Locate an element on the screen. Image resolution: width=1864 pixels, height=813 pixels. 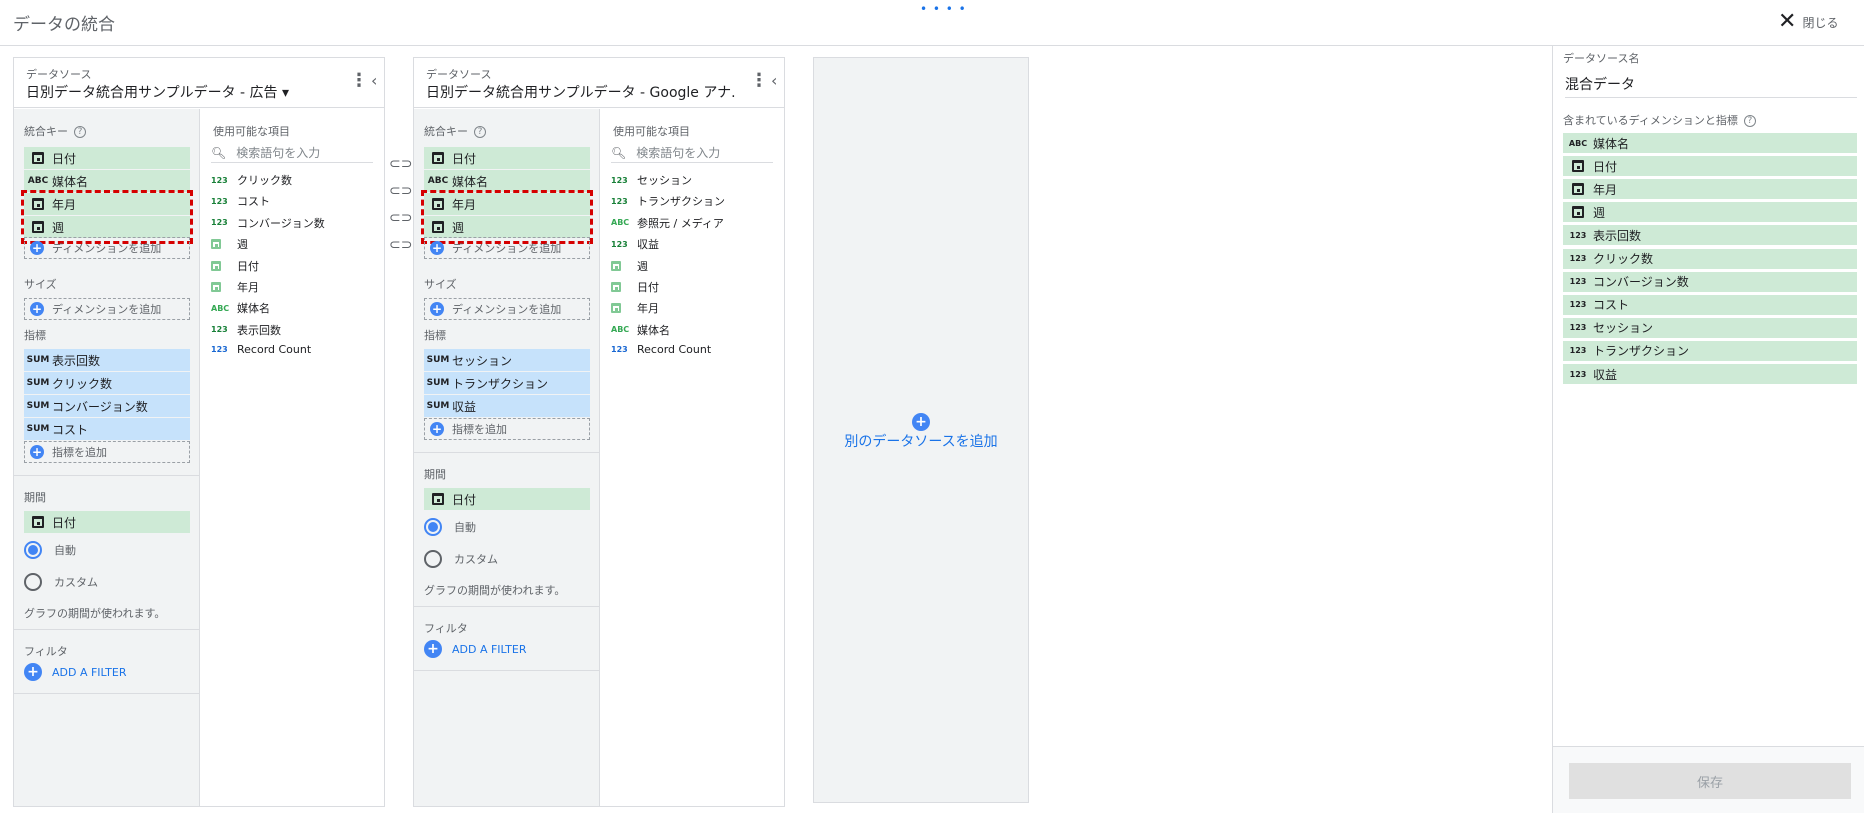
available-field: 123 コンバージョン数 is located at coordinates (268, 223).